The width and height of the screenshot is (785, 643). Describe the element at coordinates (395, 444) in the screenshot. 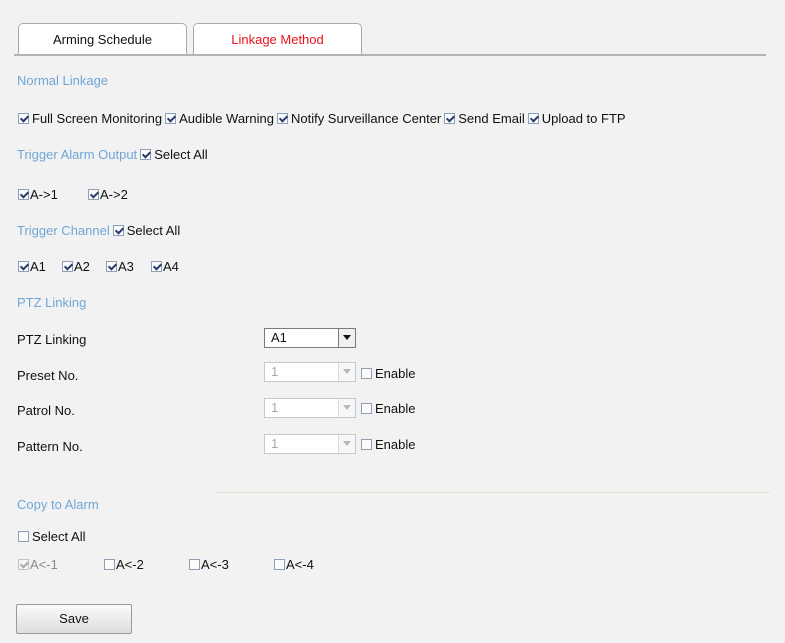

I see `label-pattern-enable: Enable` at that location.